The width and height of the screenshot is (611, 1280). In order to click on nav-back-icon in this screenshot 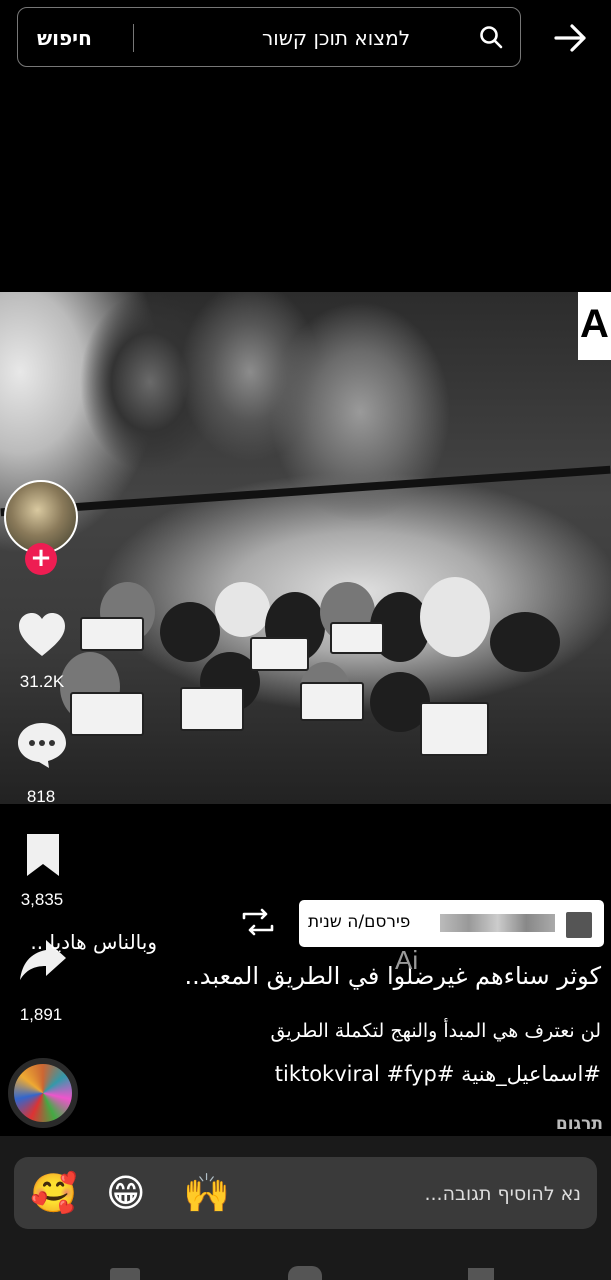, I will do `click(481, 1274)`.